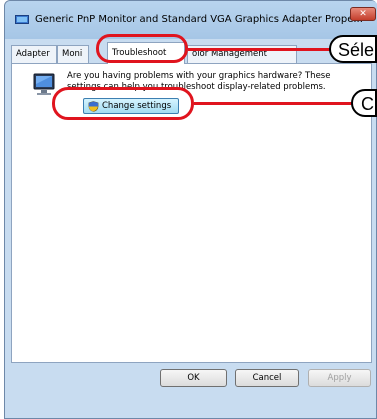 Image resolution: width=377 pixels, height=419 pixels. What do you see at coordinates (364, 103) in the screenshot?
I see `callout-label-button: C` at bounding box center [364, 103].